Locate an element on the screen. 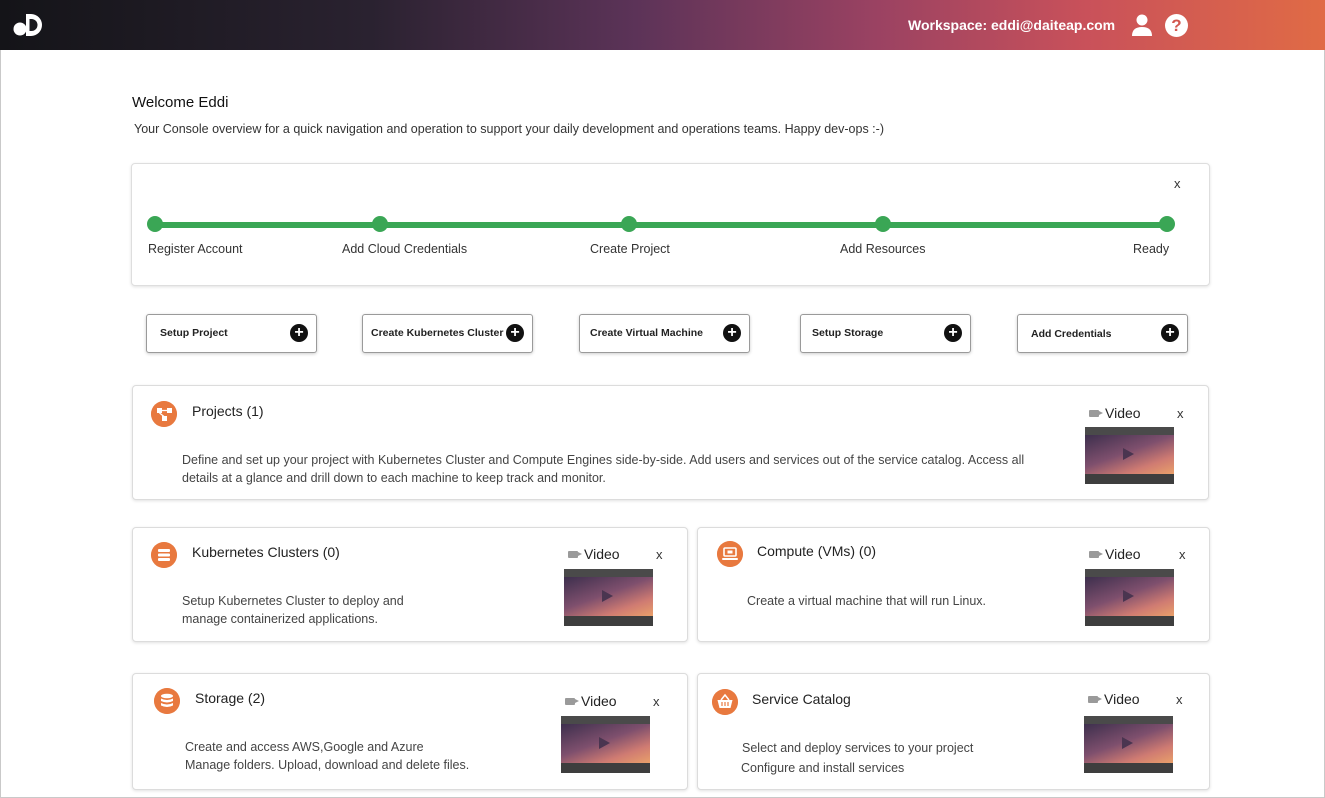 This screenshot has height=798, width=1325. laptop-icon is located at coordinates (730, 554).